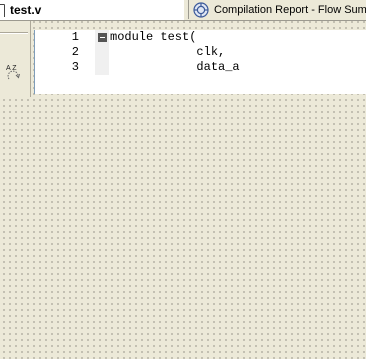  What do you see at coordinates (200, 37) in the screenshot?
I see `code-line: 1 module test(` at bounding box center [200, 37].